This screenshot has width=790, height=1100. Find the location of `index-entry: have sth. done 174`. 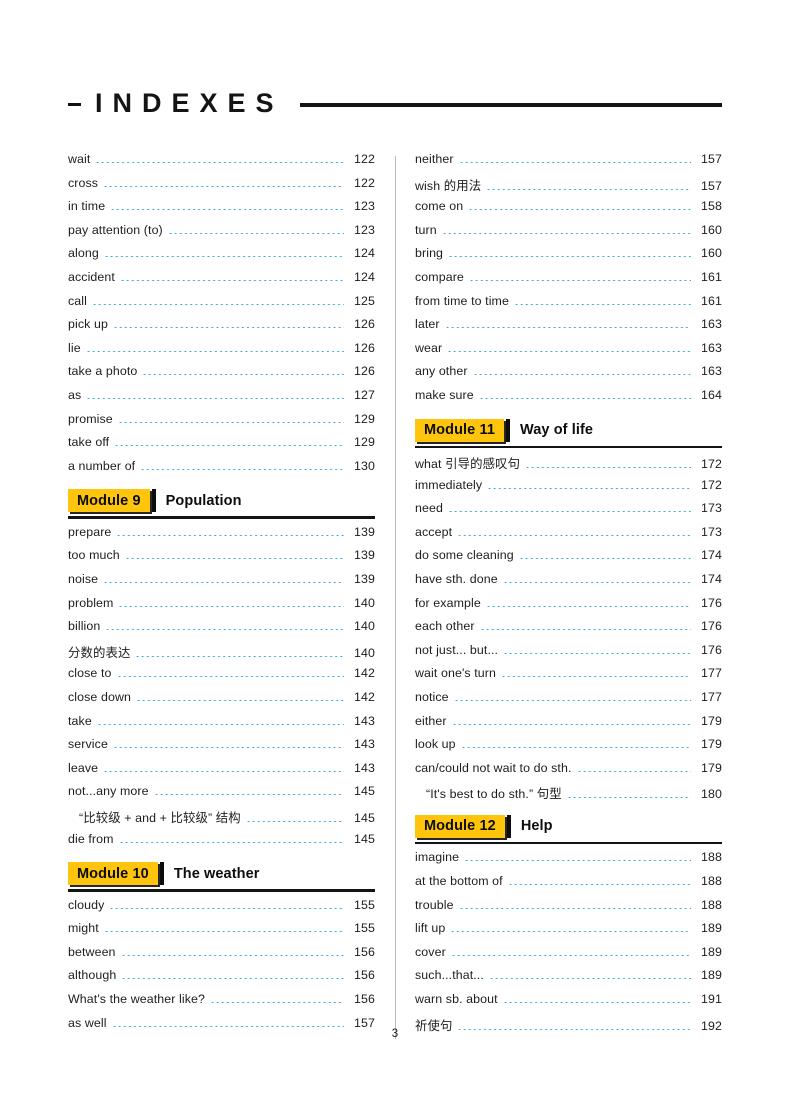

index-entry: have sth. done 174 is located at coordinates (568, 584).